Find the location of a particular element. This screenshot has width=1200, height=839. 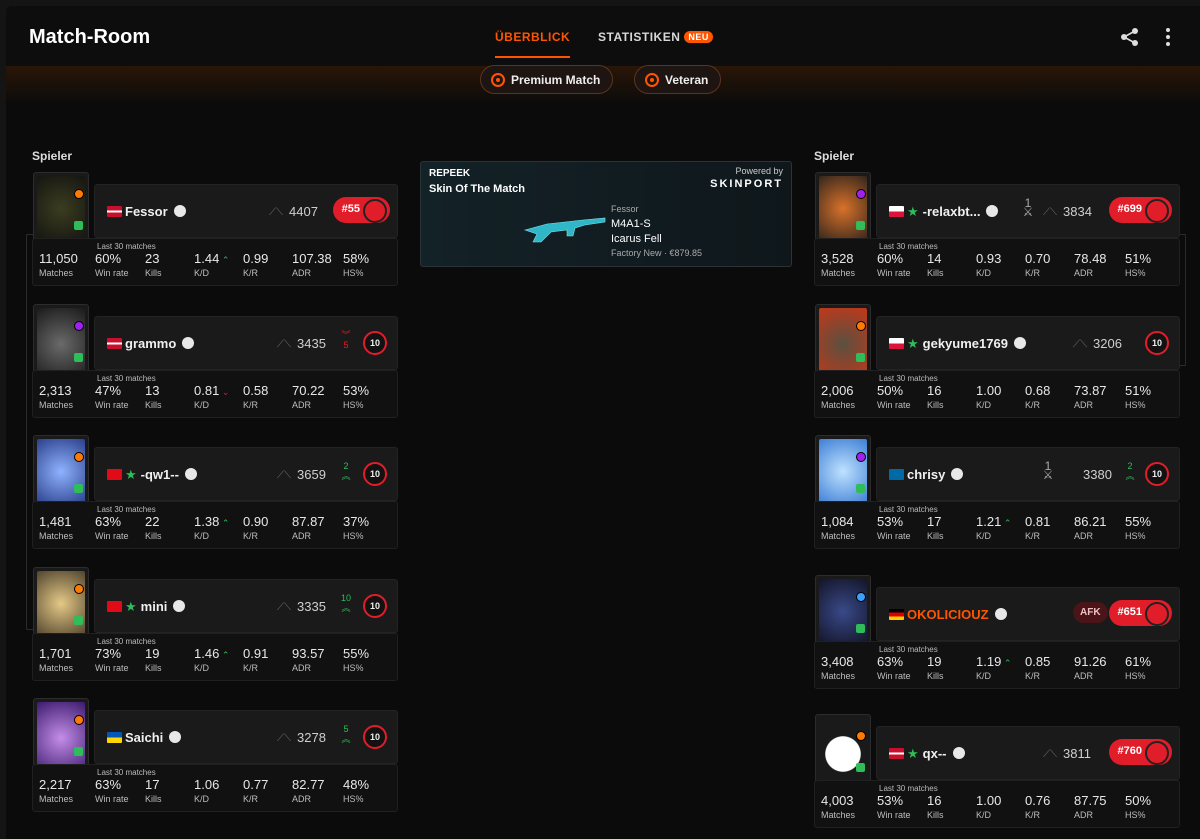

stat-cell: 0.68 K/R is located at coordinates (1037, 396).